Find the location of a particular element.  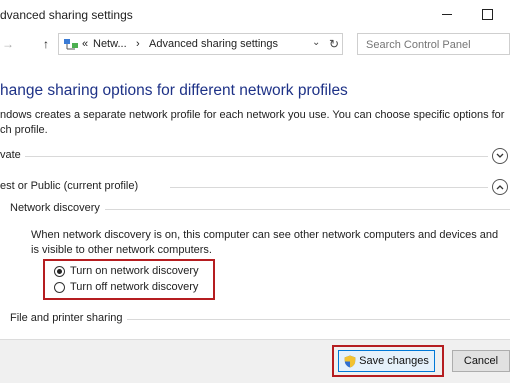

up-button: ↑ is located at coordinates (46, 44).